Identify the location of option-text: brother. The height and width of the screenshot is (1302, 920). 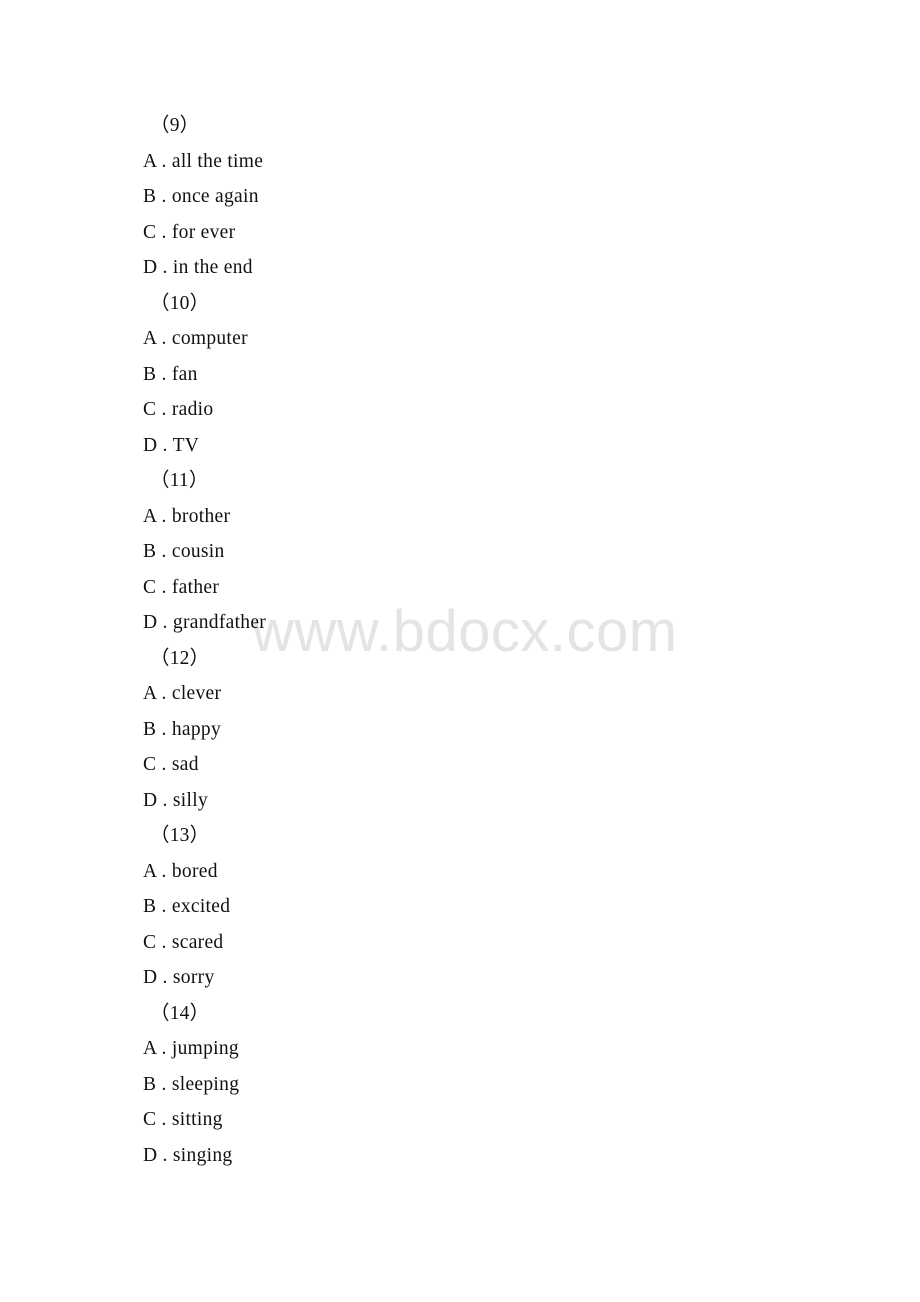
(201, 516).